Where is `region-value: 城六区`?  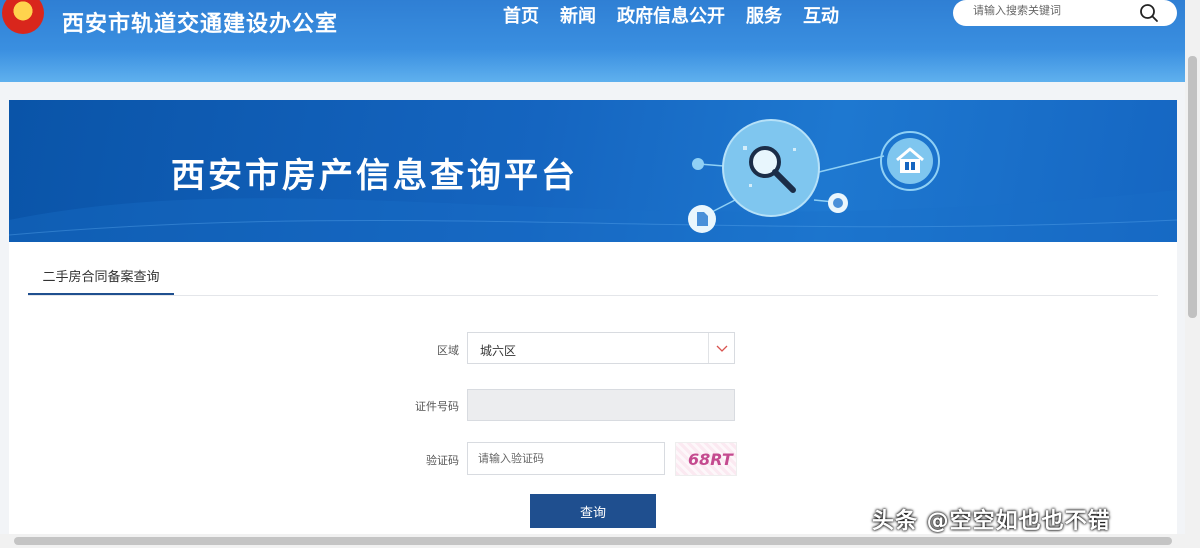 region-value: 城六区 is located at coordinates (498, 351).